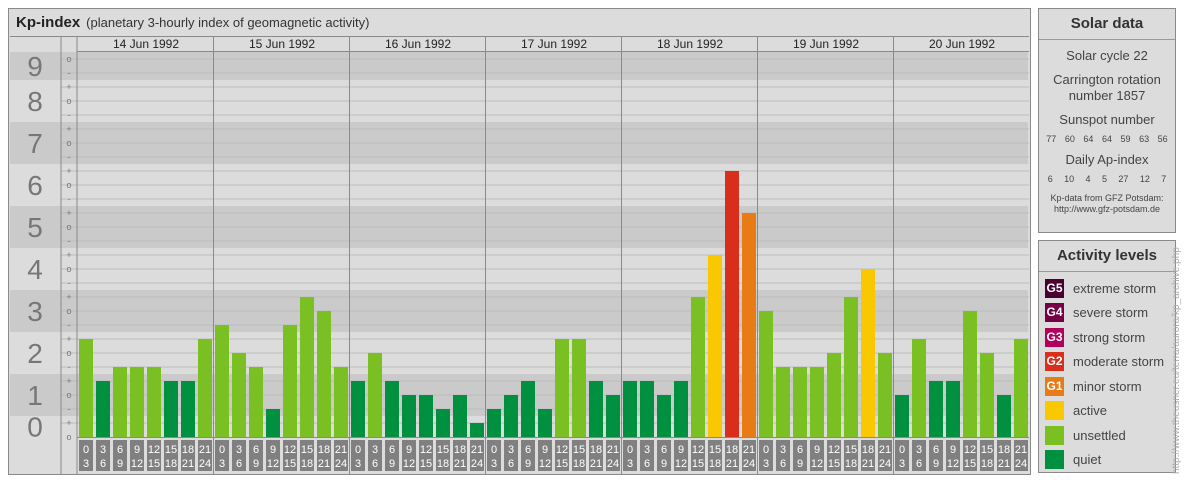  I want to click on sunspot-value: 59, so click(1125, 139).